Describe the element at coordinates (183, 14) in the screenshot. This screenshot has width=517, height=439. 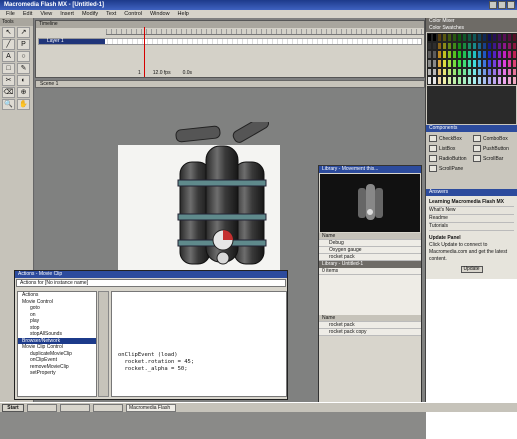
I see `menu-help: Help` at that location.